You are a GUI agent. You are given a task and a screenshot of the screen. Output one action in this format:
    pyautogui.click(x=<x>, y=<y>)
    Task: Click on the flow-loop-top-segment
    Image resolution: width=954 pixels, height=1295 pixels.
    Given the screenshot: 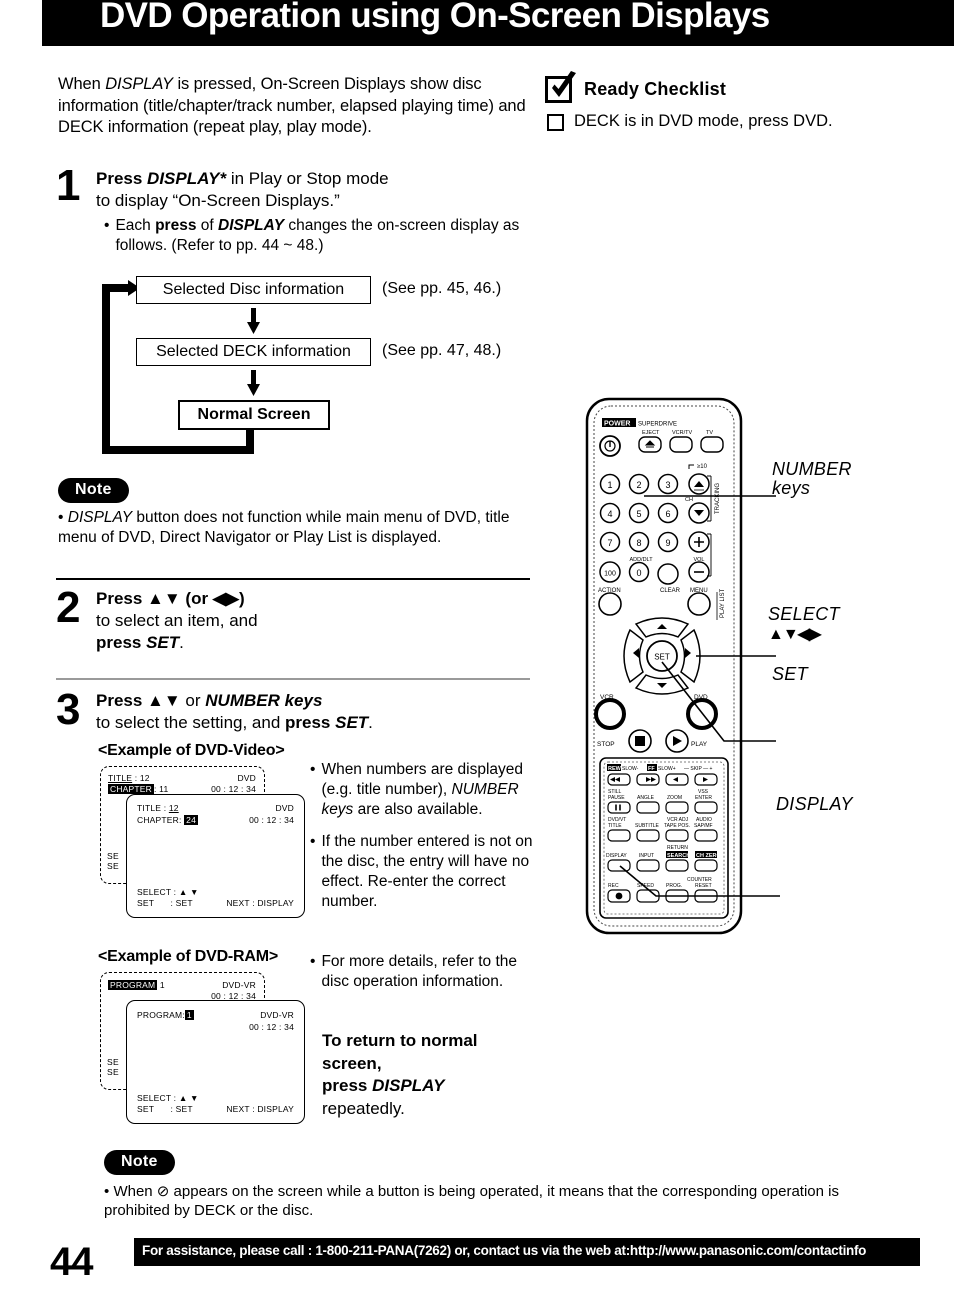 What is the action you would take?
    pyautogui.click(x=119, y=288)
    